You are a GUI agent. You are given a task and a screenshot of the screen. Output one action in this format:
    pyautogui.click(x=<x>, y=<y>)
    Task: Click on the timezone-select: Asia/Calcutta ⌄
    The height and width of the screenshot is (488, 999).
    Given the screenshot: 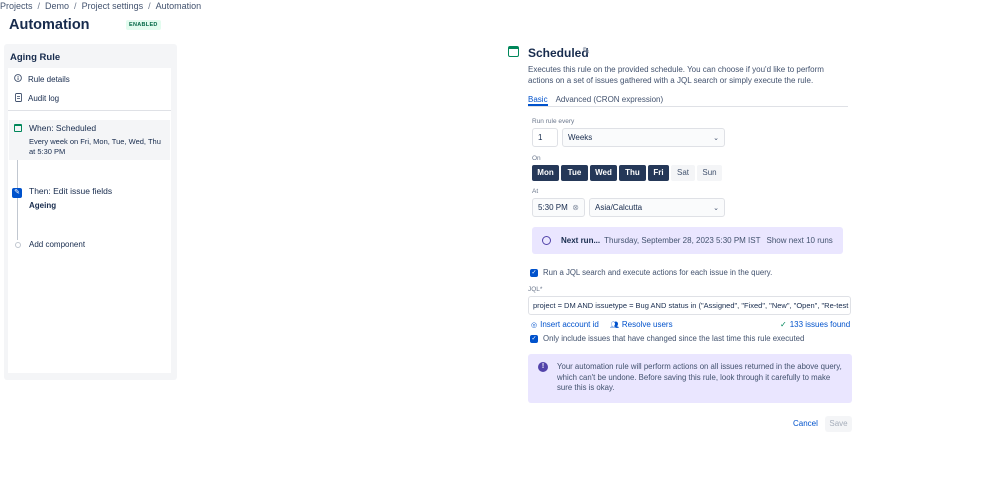 What is the action you would take?
    pyautogui.click(x=657, y=207)
    